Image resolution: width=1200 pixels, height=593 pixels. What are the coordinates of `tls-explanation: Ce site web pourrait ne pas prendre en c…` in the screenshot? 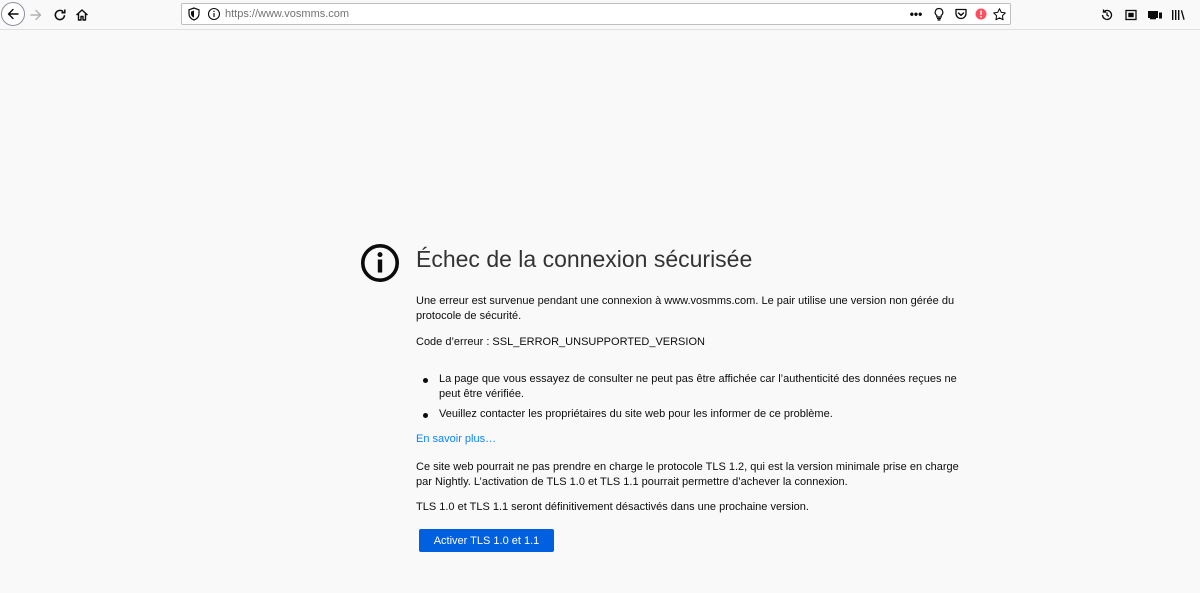 It's located at (687, 474).